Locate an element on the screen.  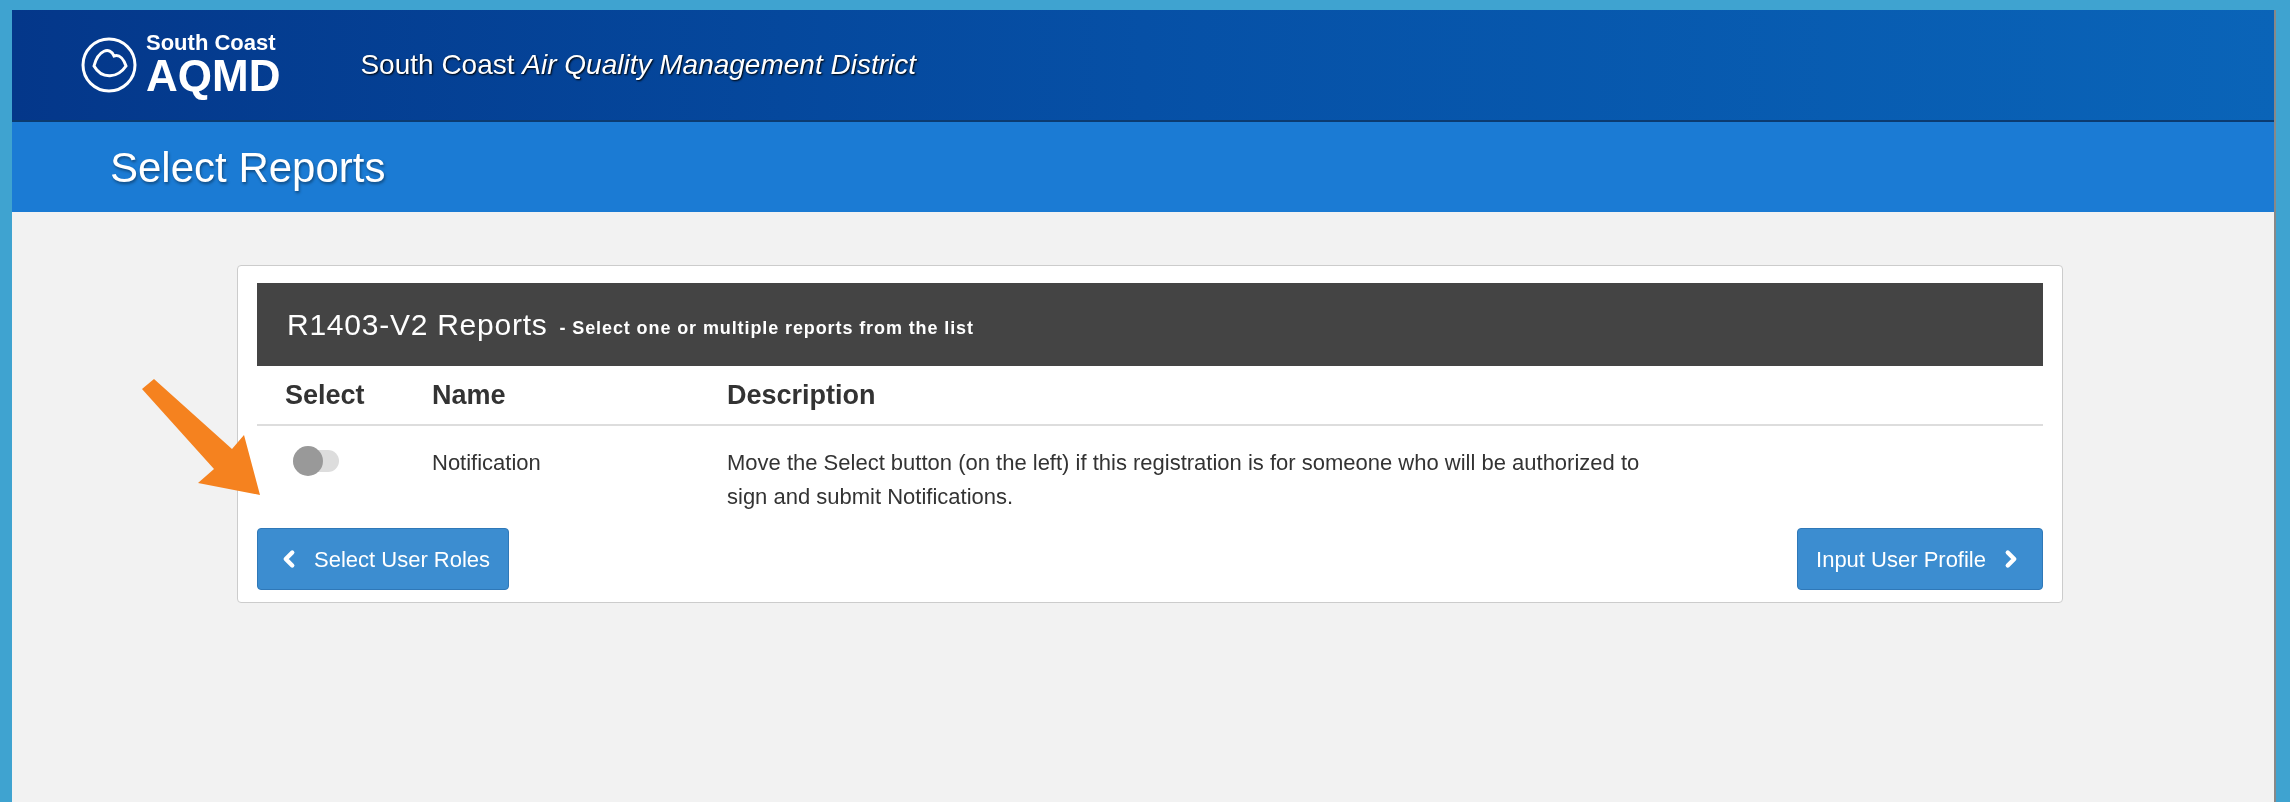
panel-subtitle: - Select one or multiple reports from the list is located at coordinates (766, 328).